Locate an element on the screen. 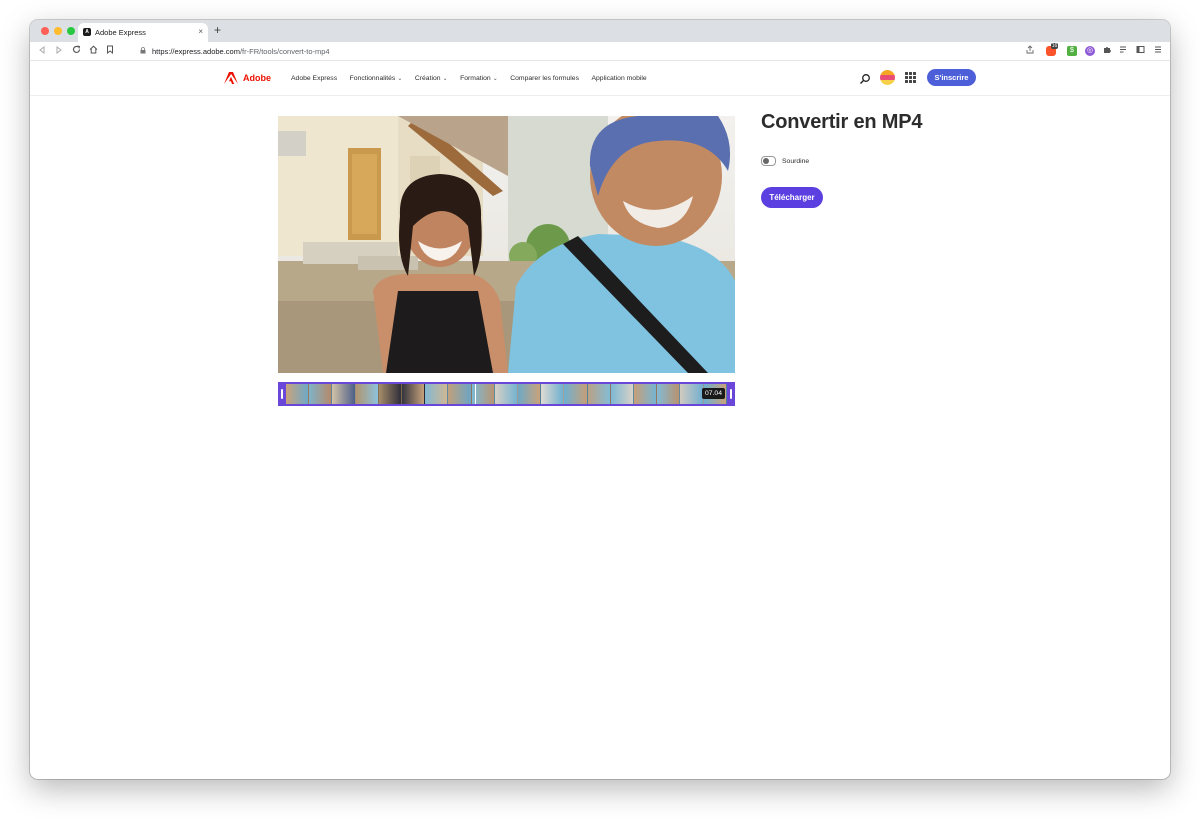  nav-formation: Formation ⌄ is located at coordinates (479, 78).